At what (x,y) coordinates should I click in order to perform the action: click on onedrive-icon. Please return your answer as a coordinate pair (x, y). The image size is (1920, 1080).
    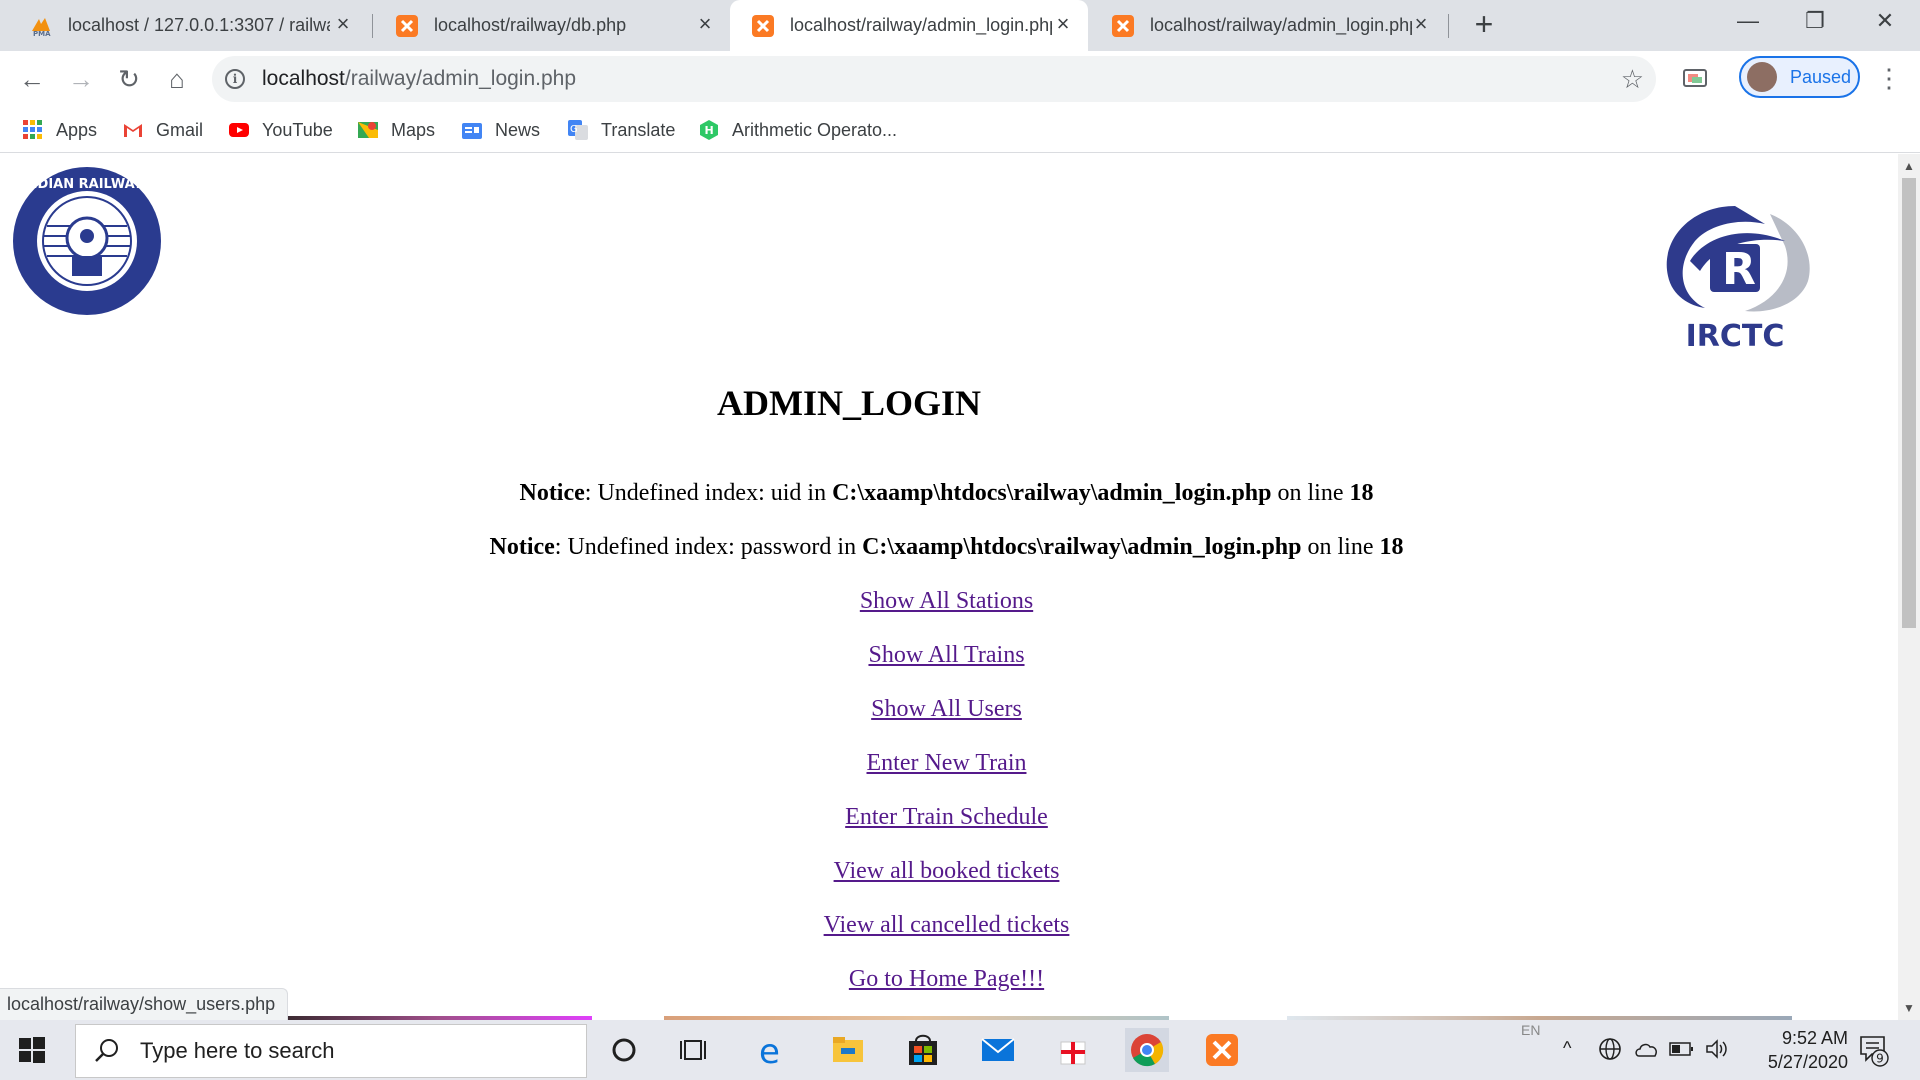
    Looking at the image, I should click on (1647, 1049).